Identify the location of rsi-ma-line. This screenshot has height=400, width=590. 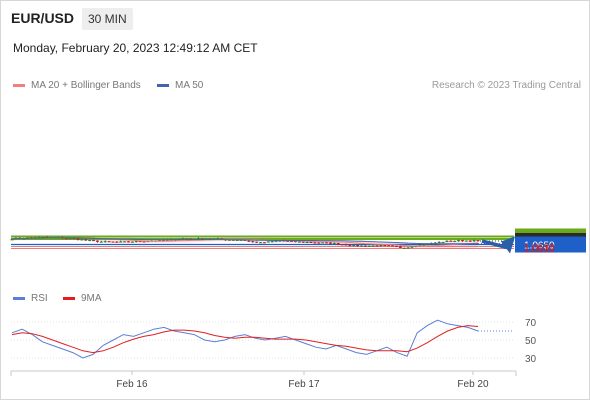
(245, 339).